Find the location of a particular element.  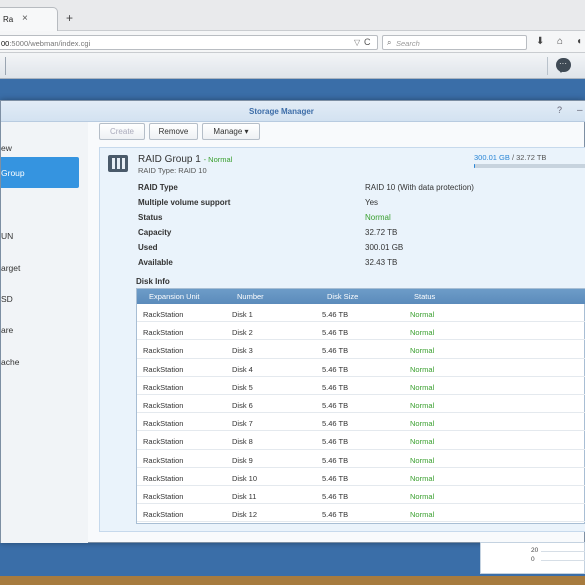

raid-group-icon is located at coordinates (118, 163).